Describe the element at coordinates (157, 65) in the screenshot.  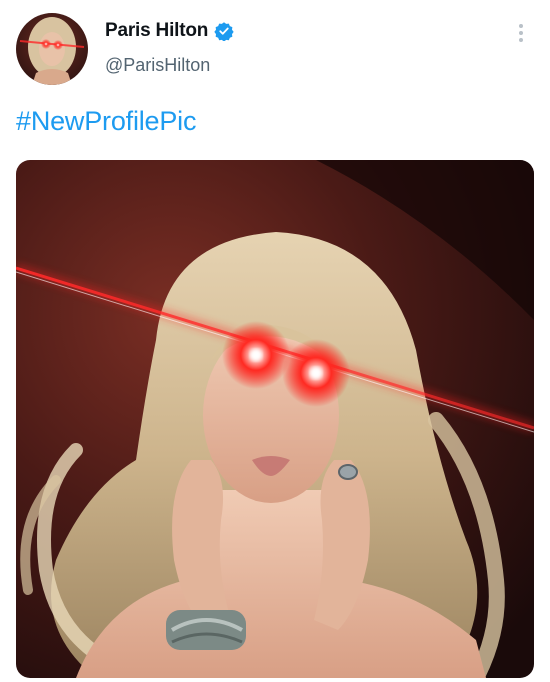
I see `user-handle: @ParisHilton` at that location.